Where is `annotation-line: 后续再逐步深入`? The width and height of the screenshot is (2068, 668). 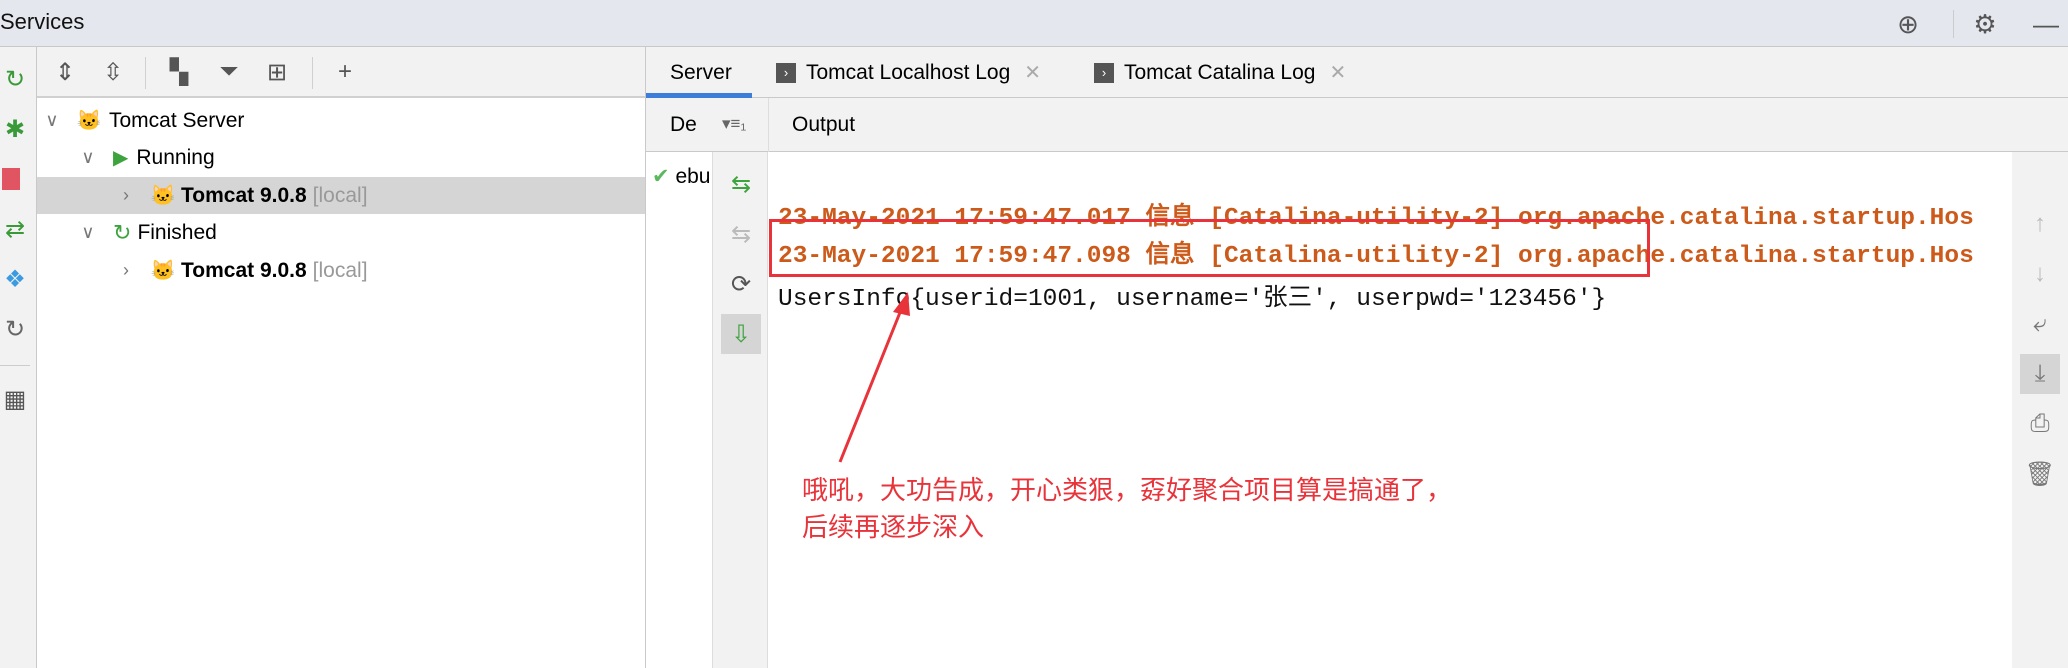 annotation-line: 后续再逐步深入 is located at coordinates (893, 527).